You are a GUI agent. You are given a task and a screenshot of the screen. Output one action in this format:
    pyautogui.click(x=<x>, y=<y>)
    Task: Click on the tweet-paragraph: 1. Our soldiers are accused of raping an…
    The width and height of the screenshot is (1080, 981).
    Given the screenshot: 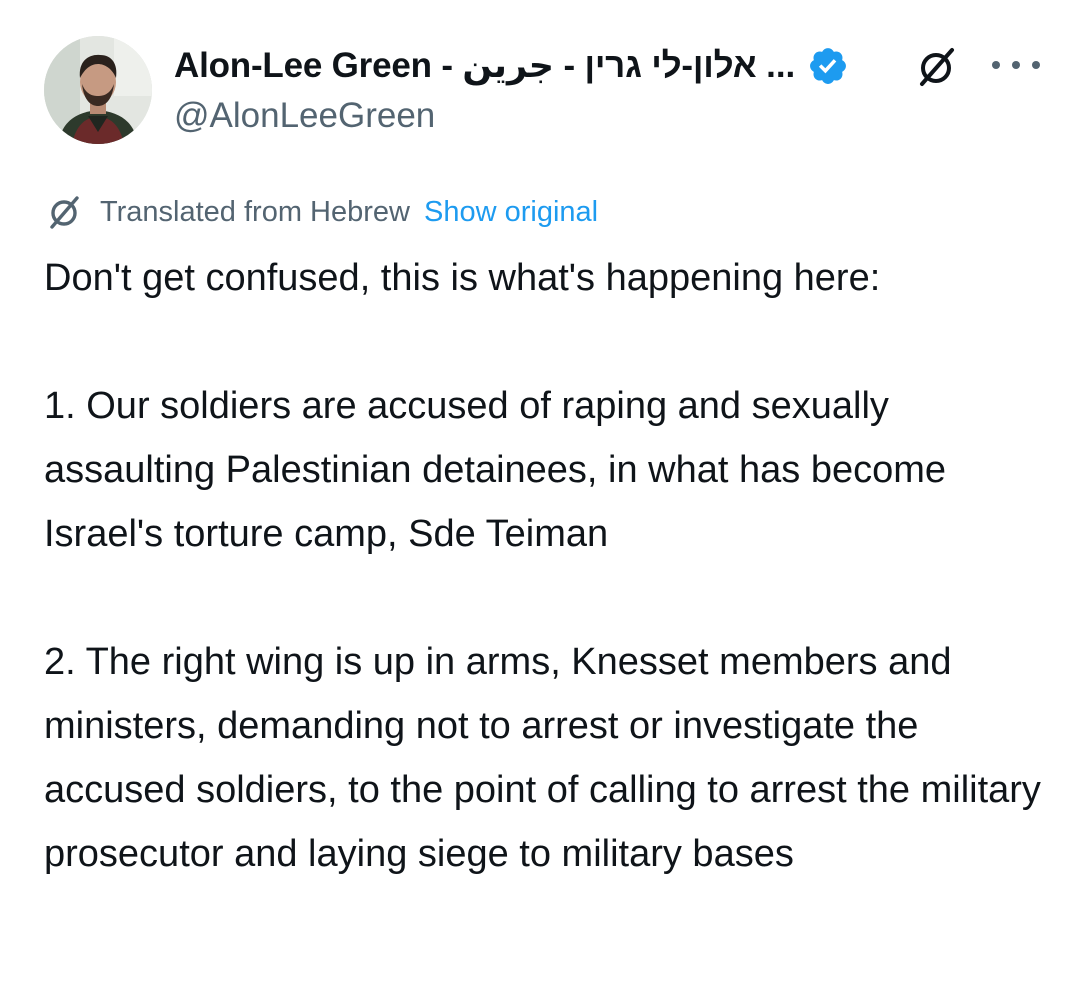 What is the action you would take?
    pyautogui.click(x=495, y=470)
    